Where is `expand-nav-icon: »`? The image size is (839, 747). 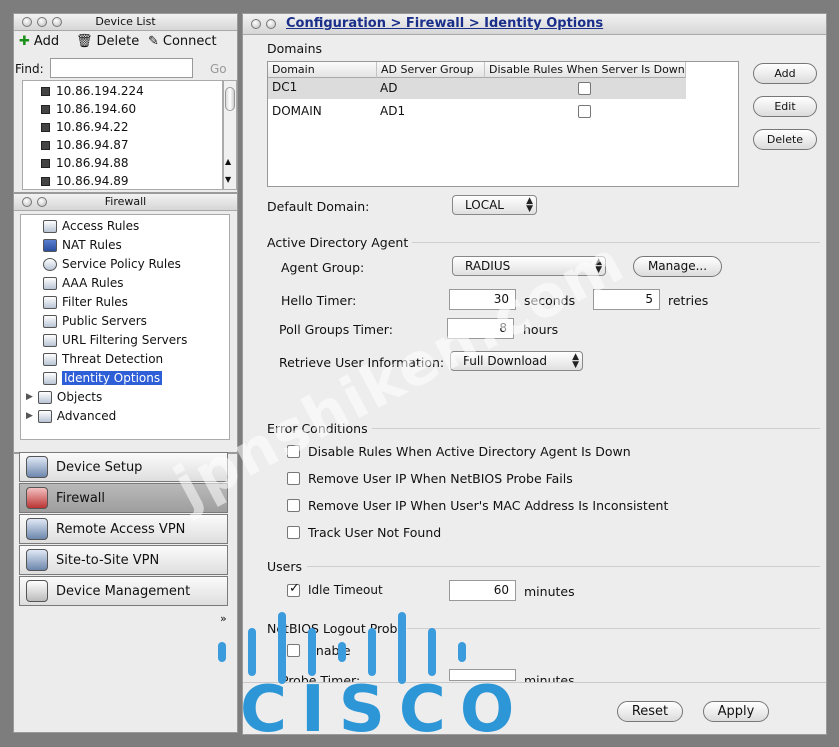 expand-nav-icon: » is located at coordinates (223, 618).